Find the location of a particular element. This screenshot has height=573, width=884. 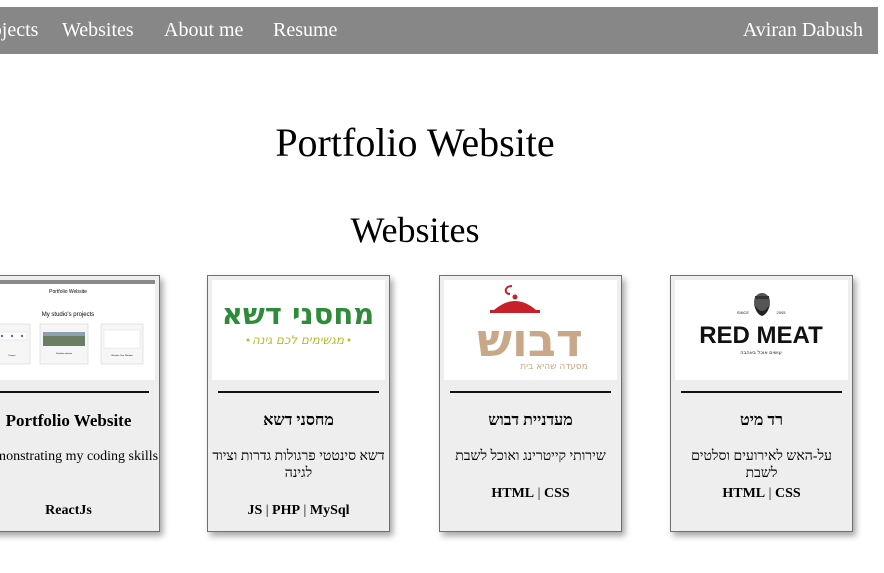

thumb-panel-label-1: Project is located at coordinates (12, 355).